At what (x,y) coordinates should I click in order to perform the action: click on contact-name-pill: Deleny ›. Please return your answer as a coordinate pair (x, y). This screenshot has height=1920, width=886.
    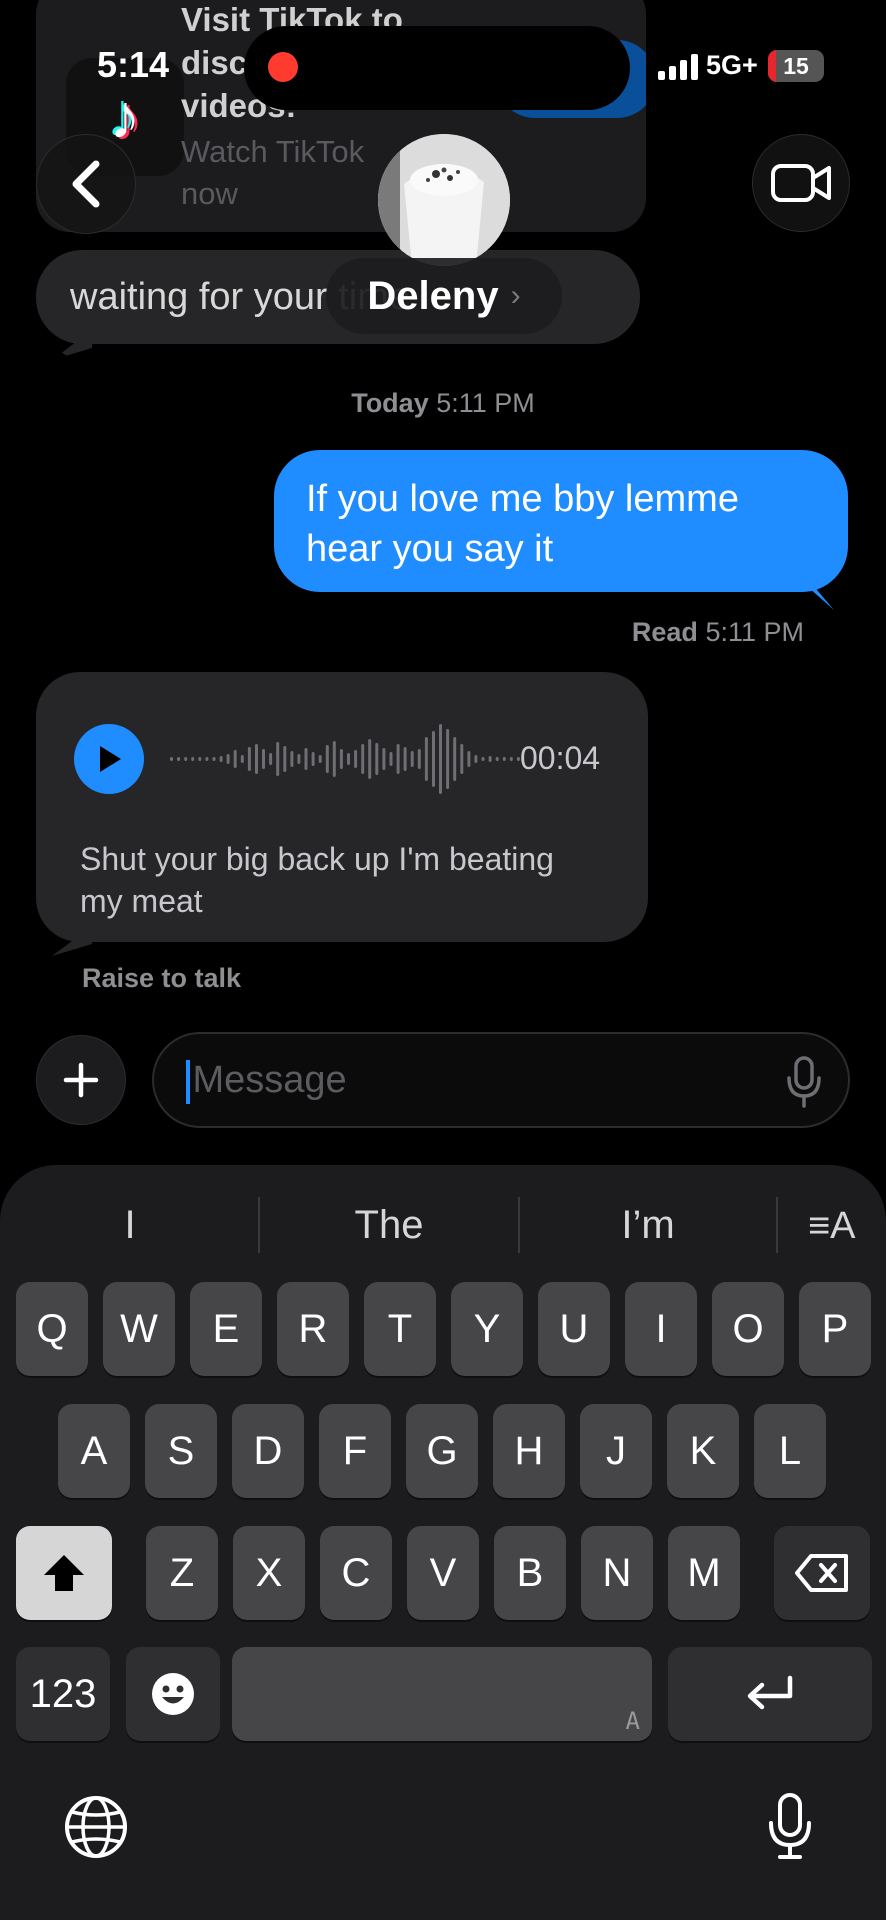
    Looking at the image, I should click on (444, 296).